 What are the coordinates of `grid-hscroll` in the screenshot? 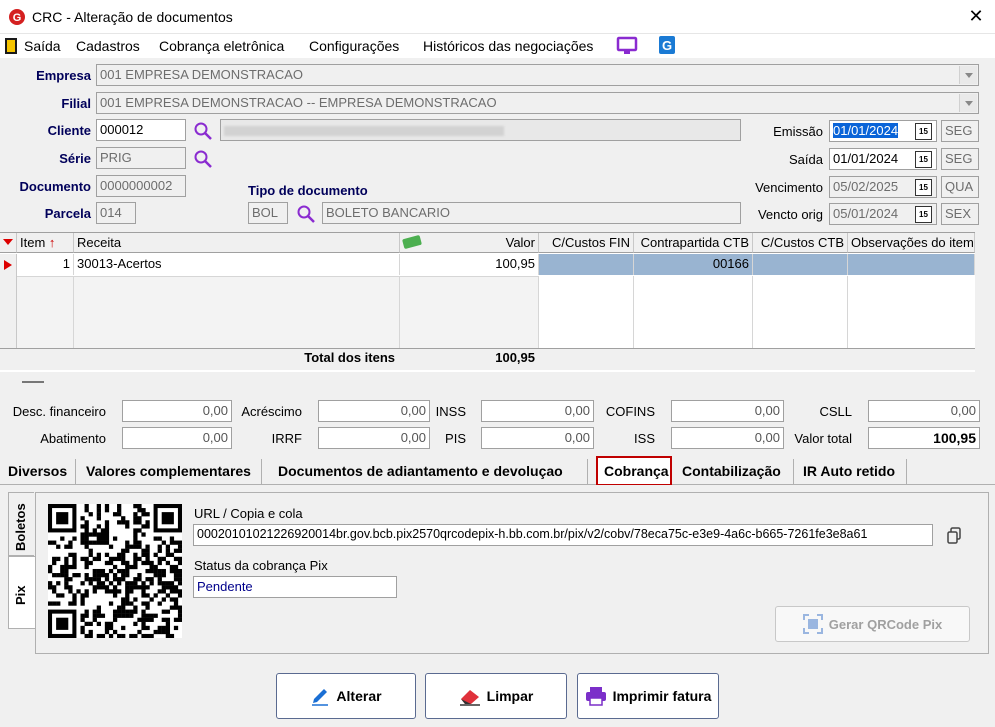 It's located at (497, 382).